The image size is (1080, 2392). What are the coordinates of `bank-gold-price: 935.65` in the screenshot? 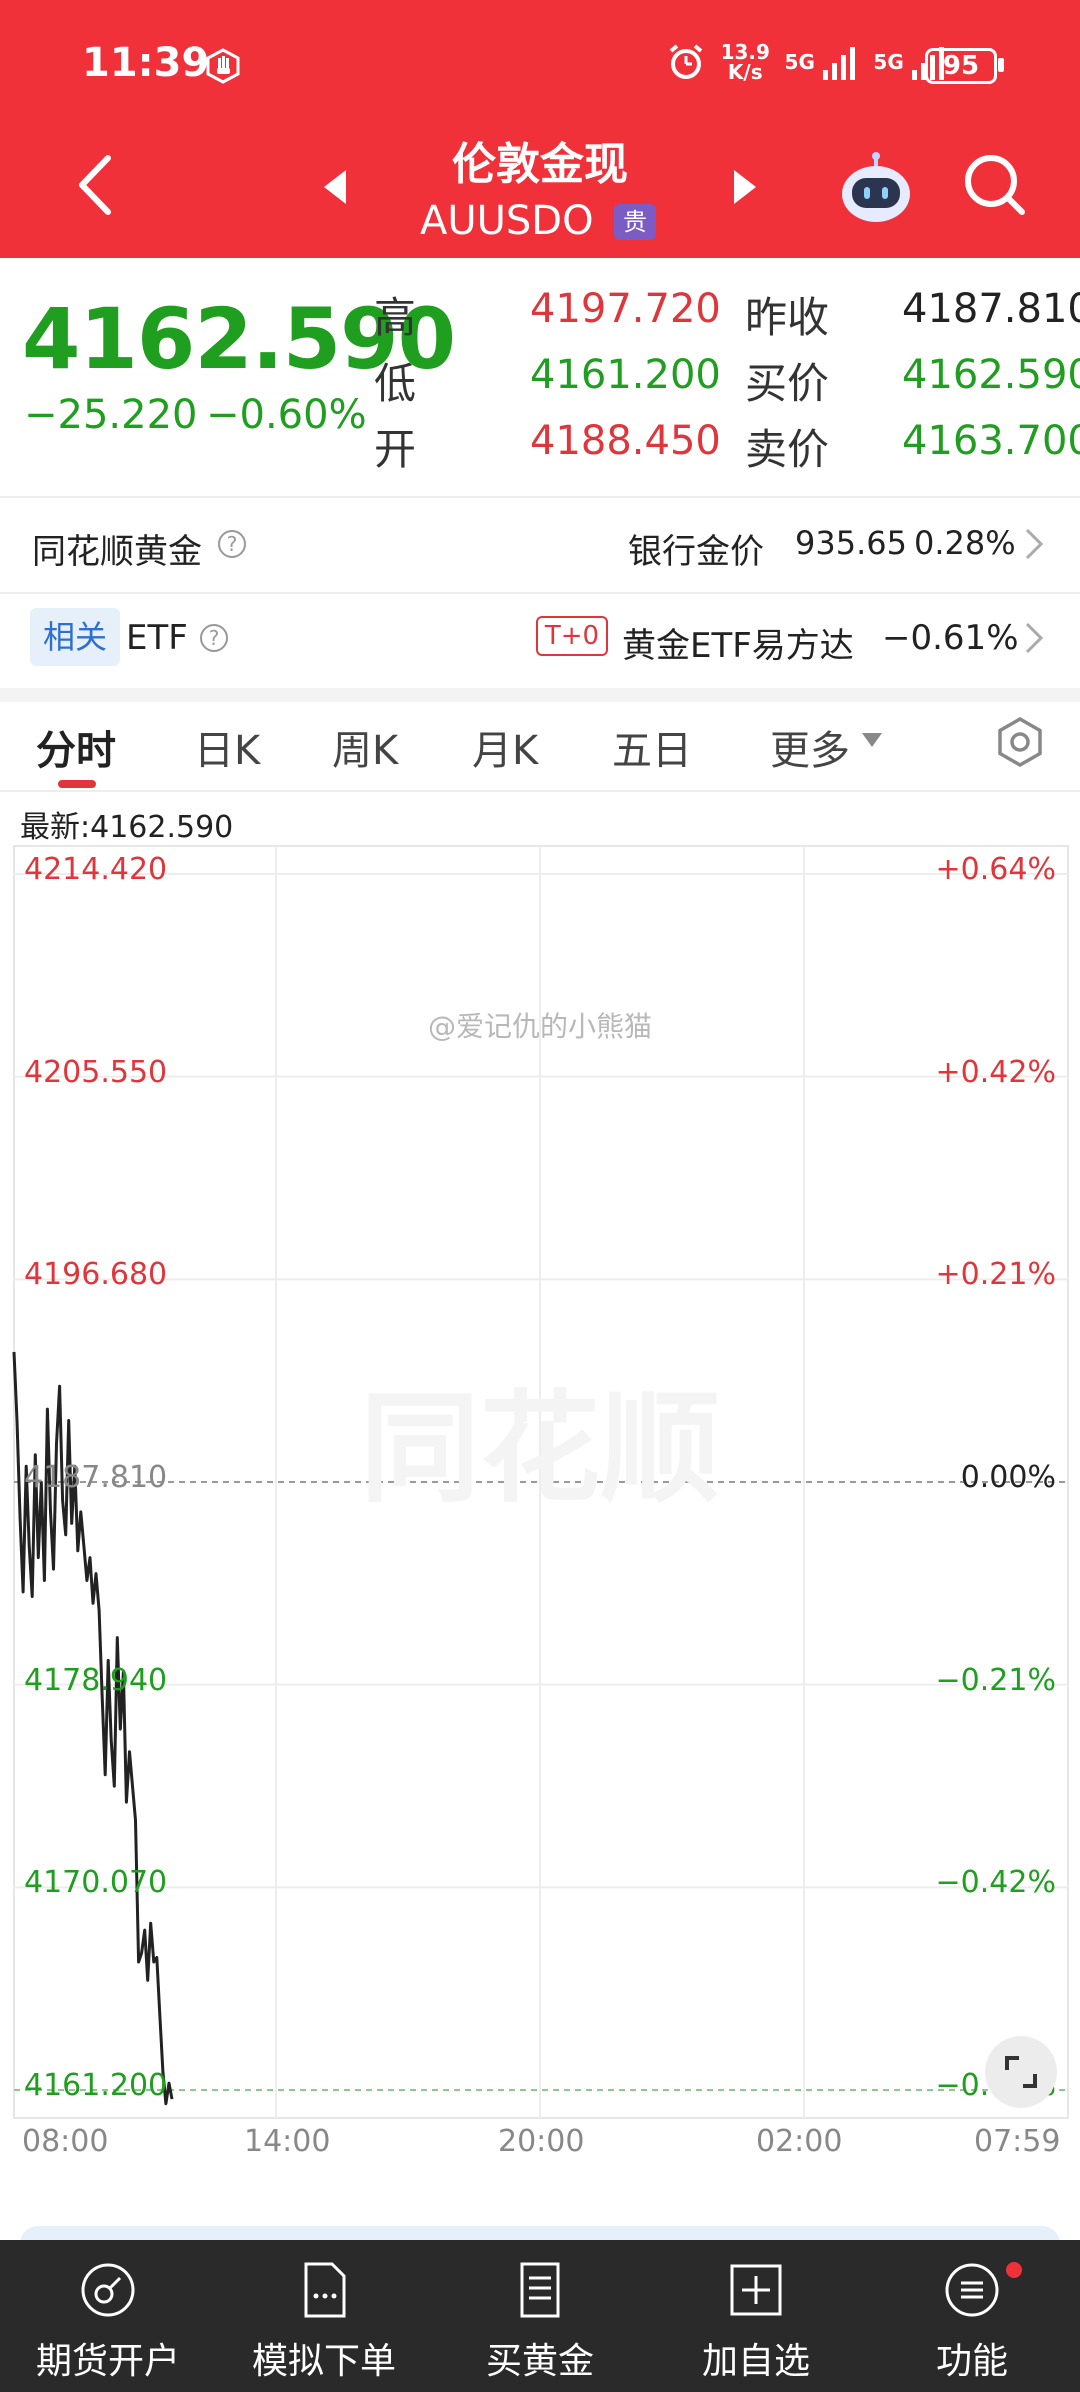 It's located at (851, 543).